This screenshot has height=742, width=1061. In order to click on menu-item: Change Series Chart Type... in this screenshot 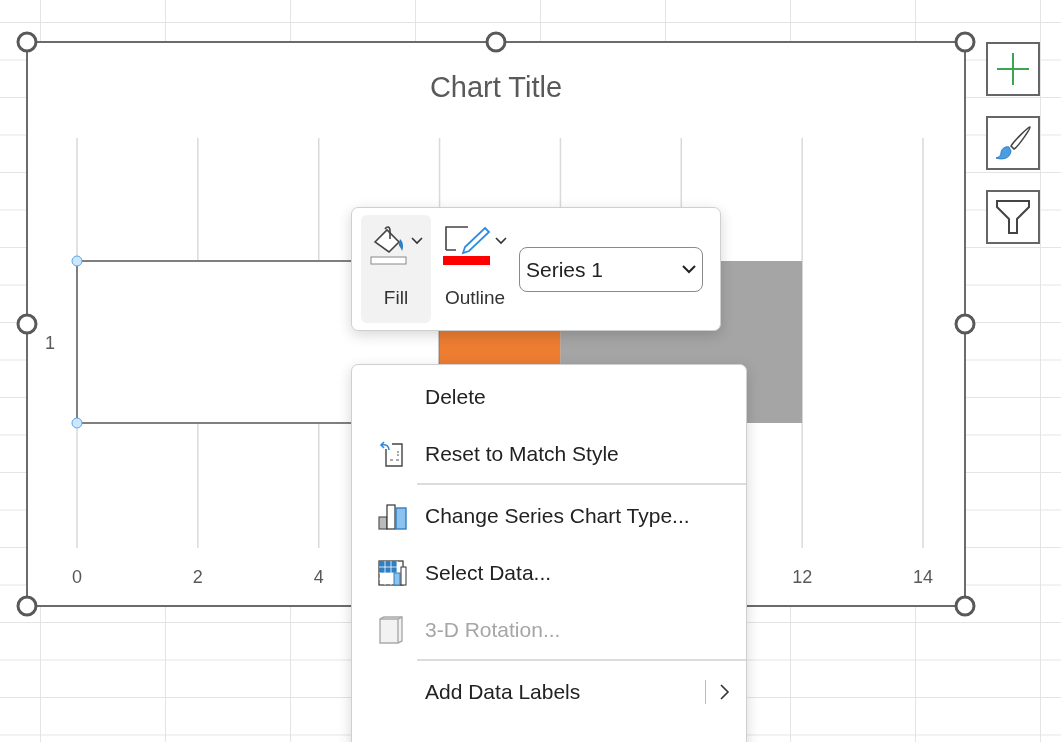, I will do `click(549, 515)`.